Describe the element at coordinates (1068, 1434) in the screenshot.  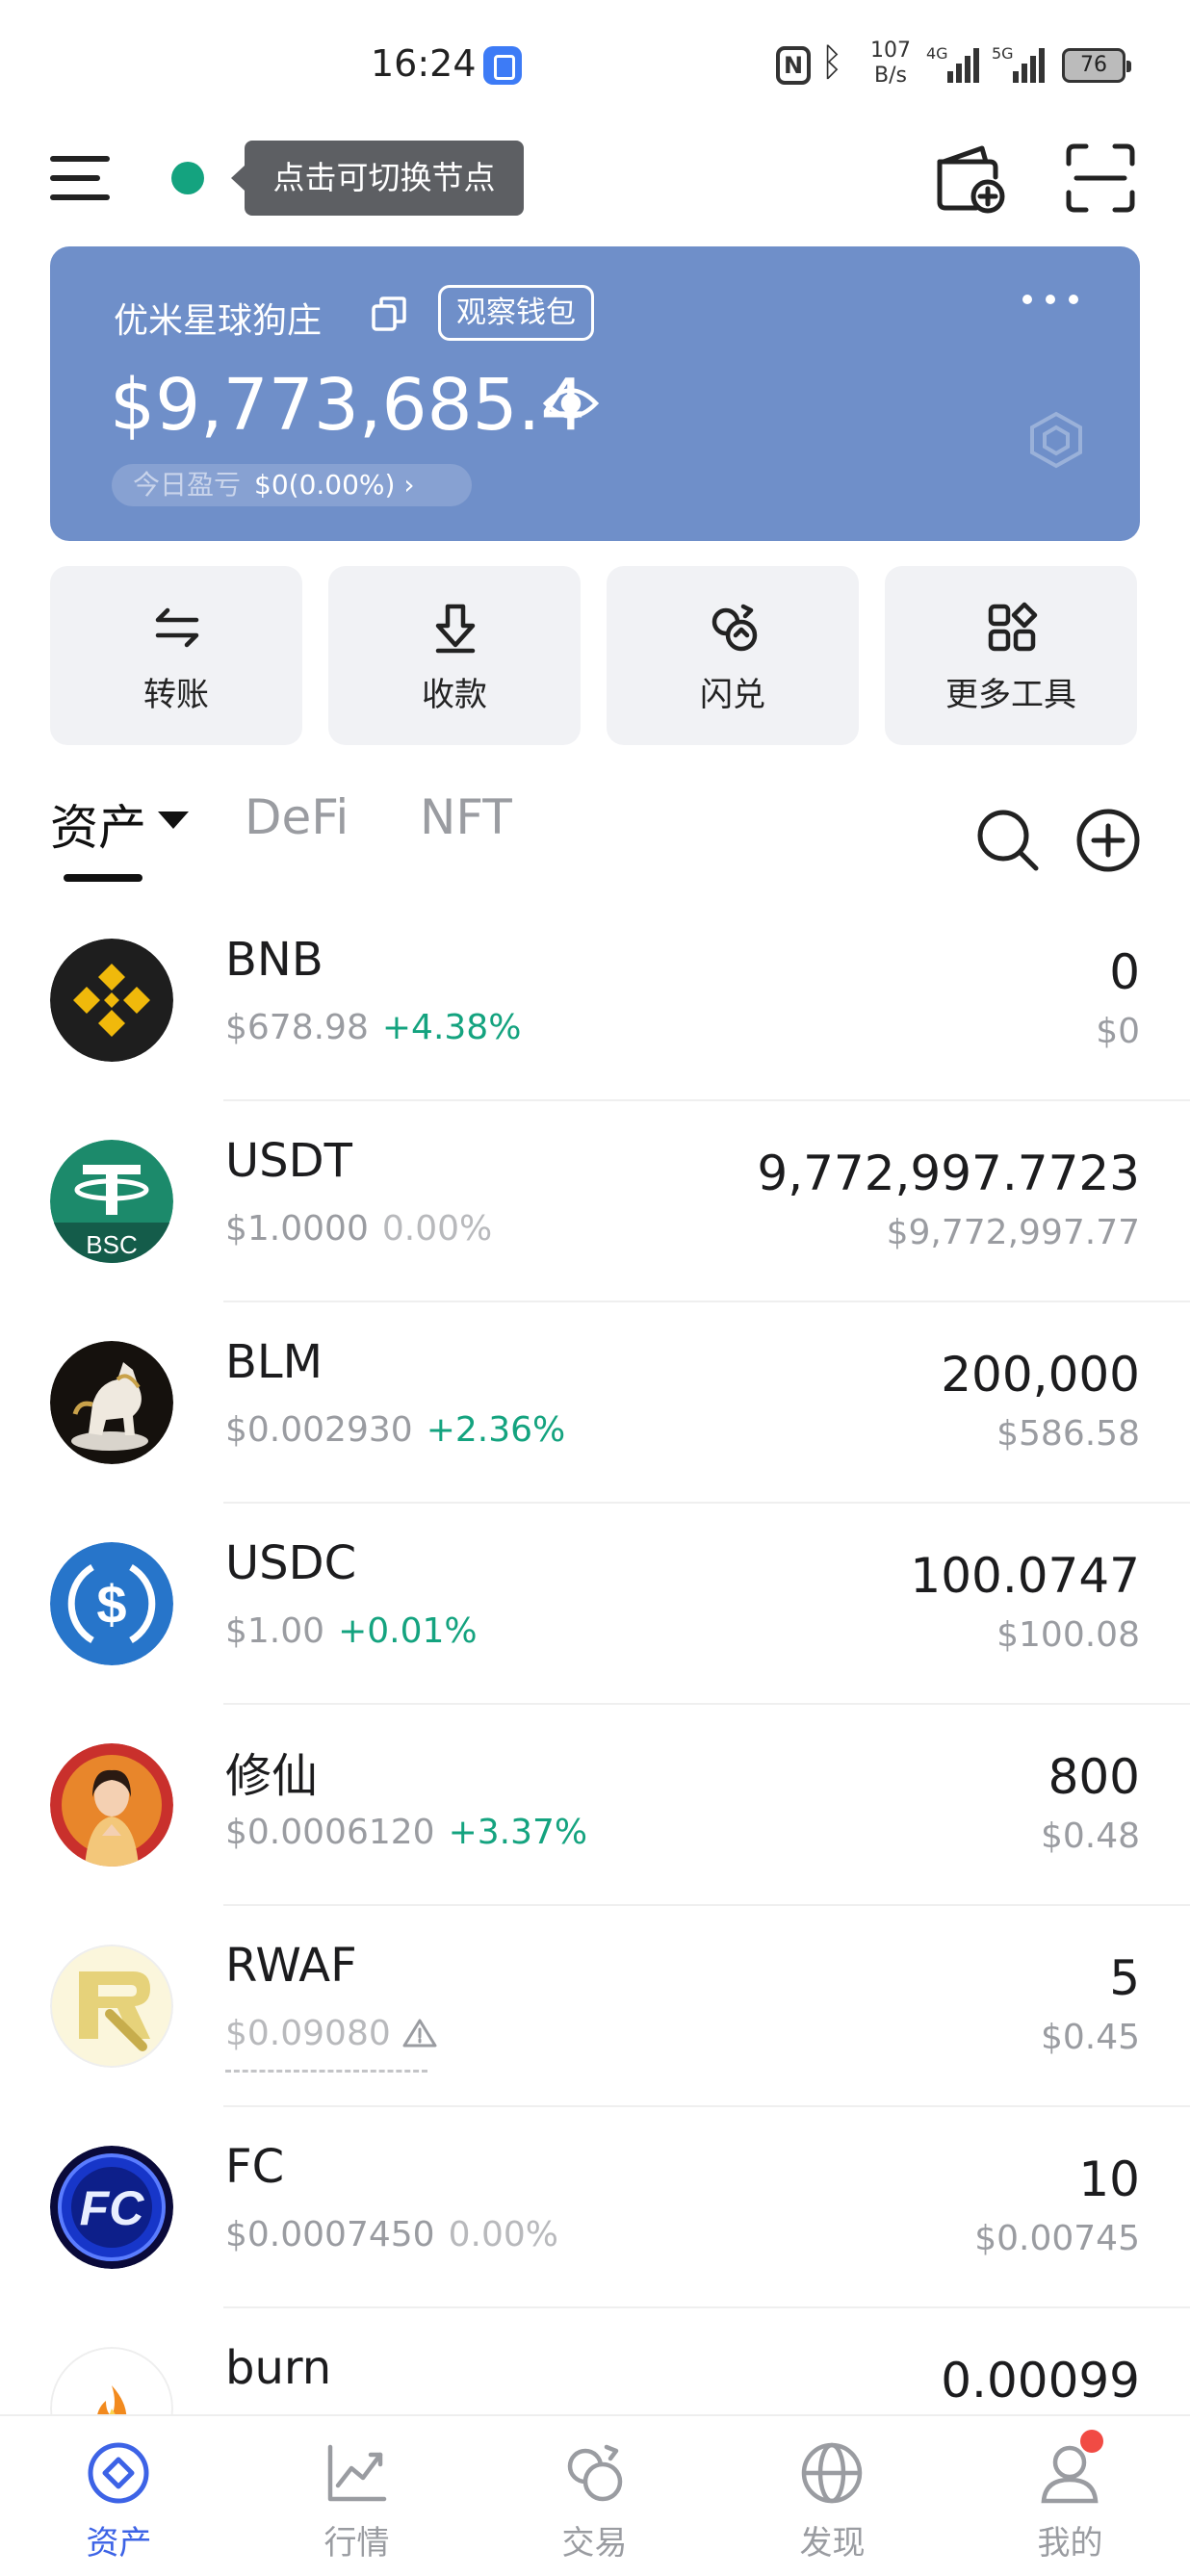
I see `token-value: $586.58` at that location.